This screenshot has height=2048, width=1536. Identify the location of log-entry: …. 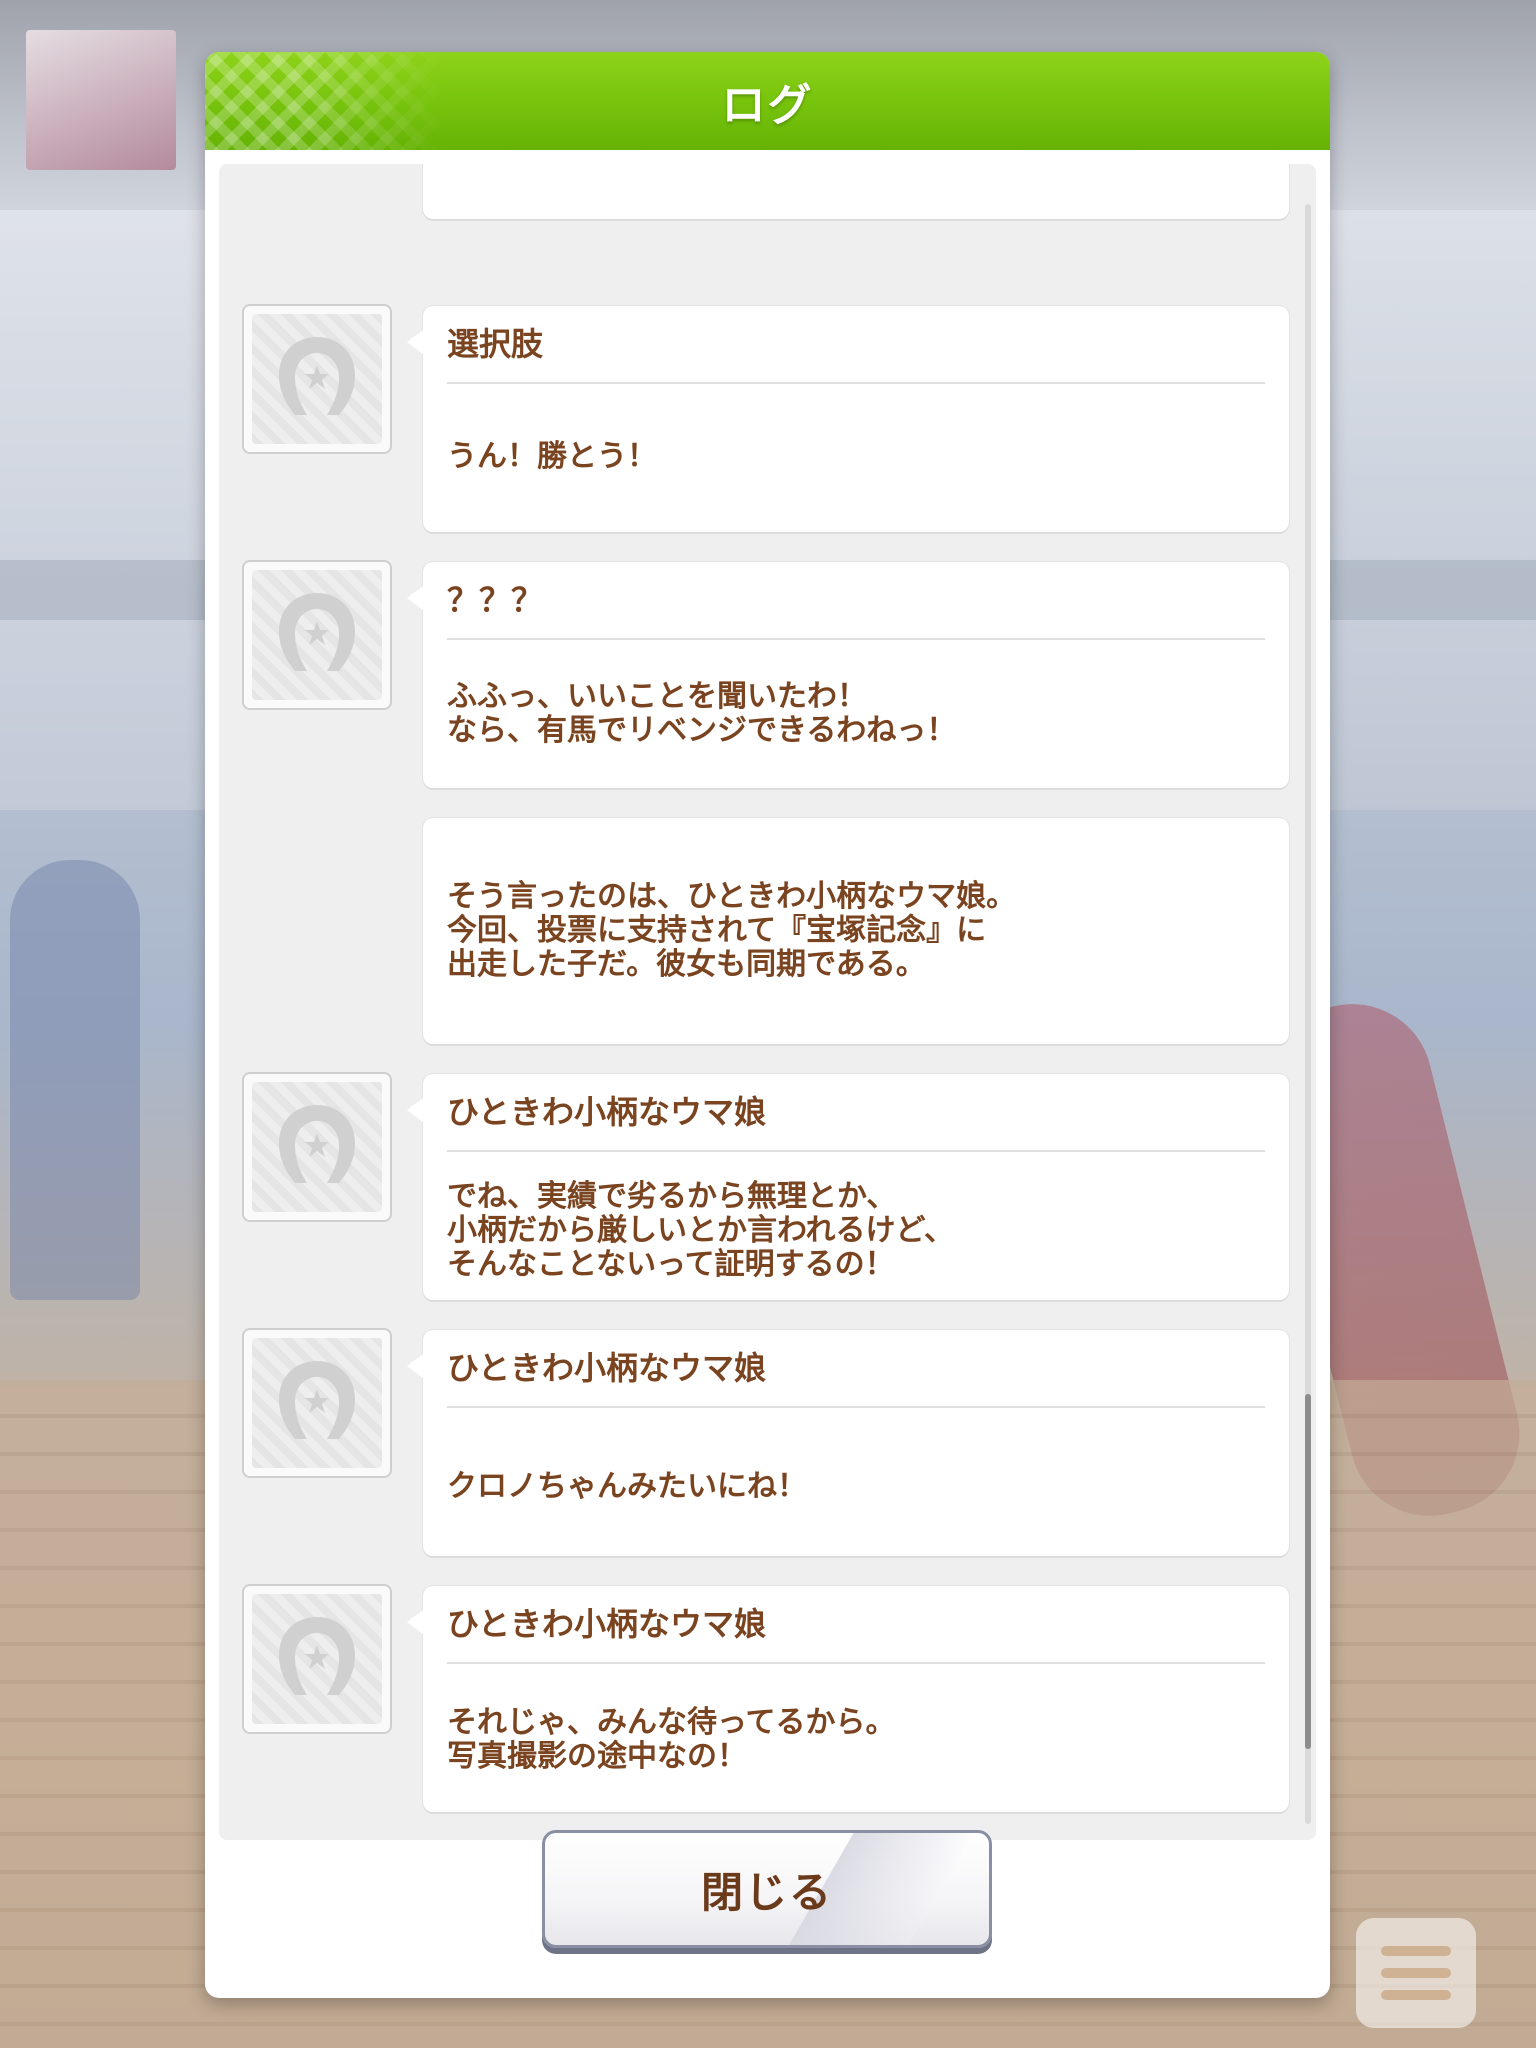
(856, 191).